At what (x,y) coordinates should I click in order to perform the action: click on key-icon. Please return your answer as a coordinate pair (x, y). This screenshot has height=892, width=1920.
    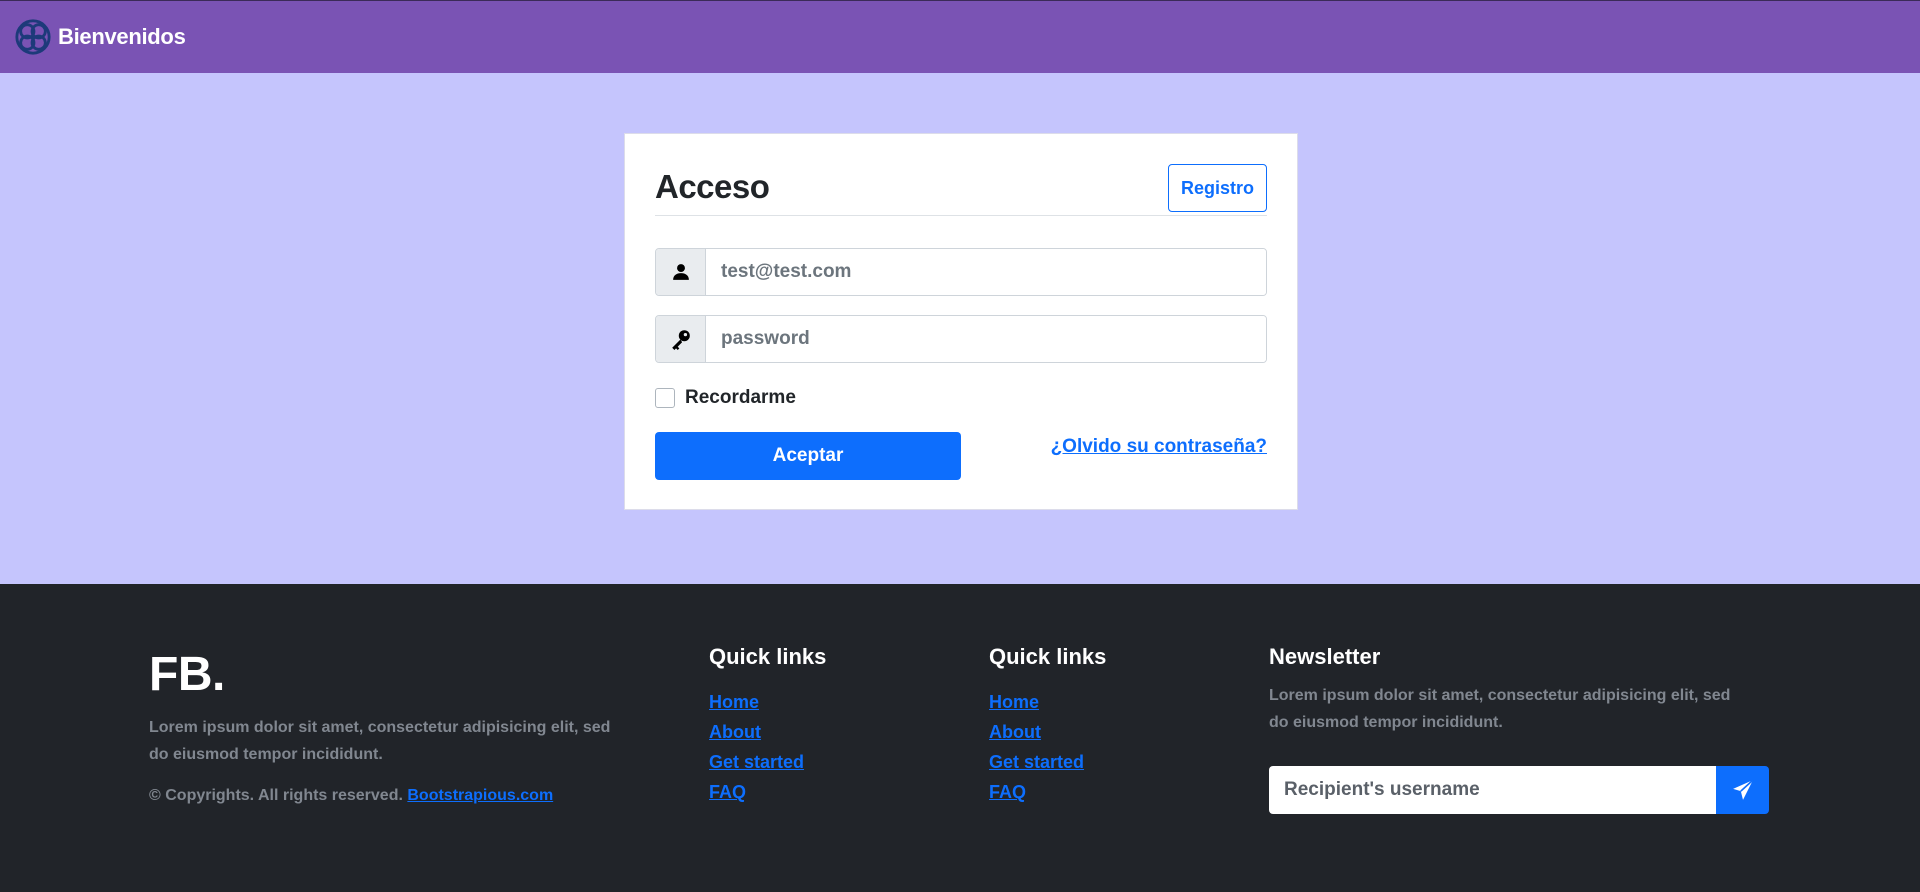
    Looking at the image, I should click on (681, 339).